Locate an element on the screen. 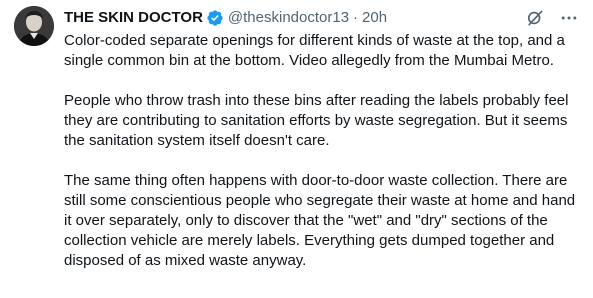 Image resolution: width=593 pixels, height=298 pixels. avatar-portrait-icon is located at coordinates (34, 26).